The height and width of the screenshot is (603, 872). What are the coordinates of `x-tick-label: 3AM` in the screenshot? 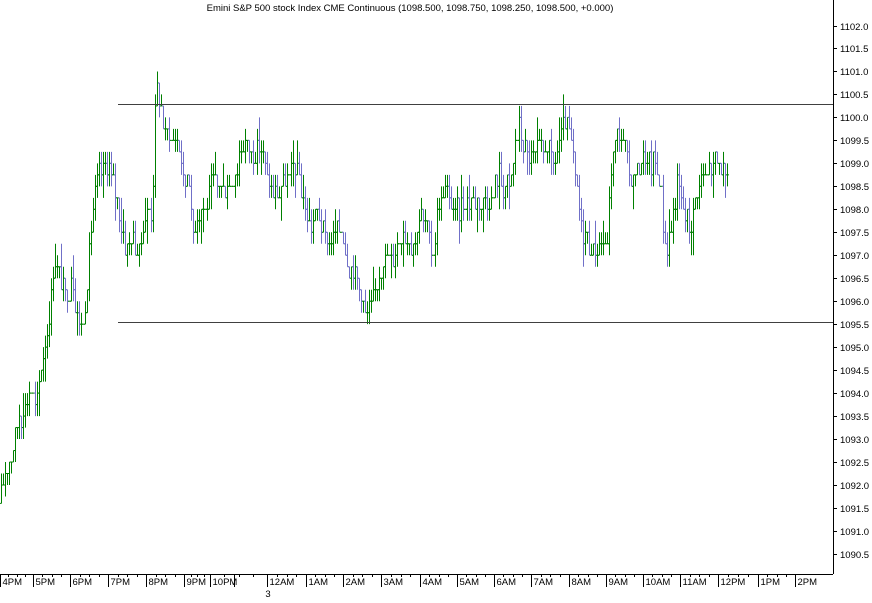 It's located at (394, 582).